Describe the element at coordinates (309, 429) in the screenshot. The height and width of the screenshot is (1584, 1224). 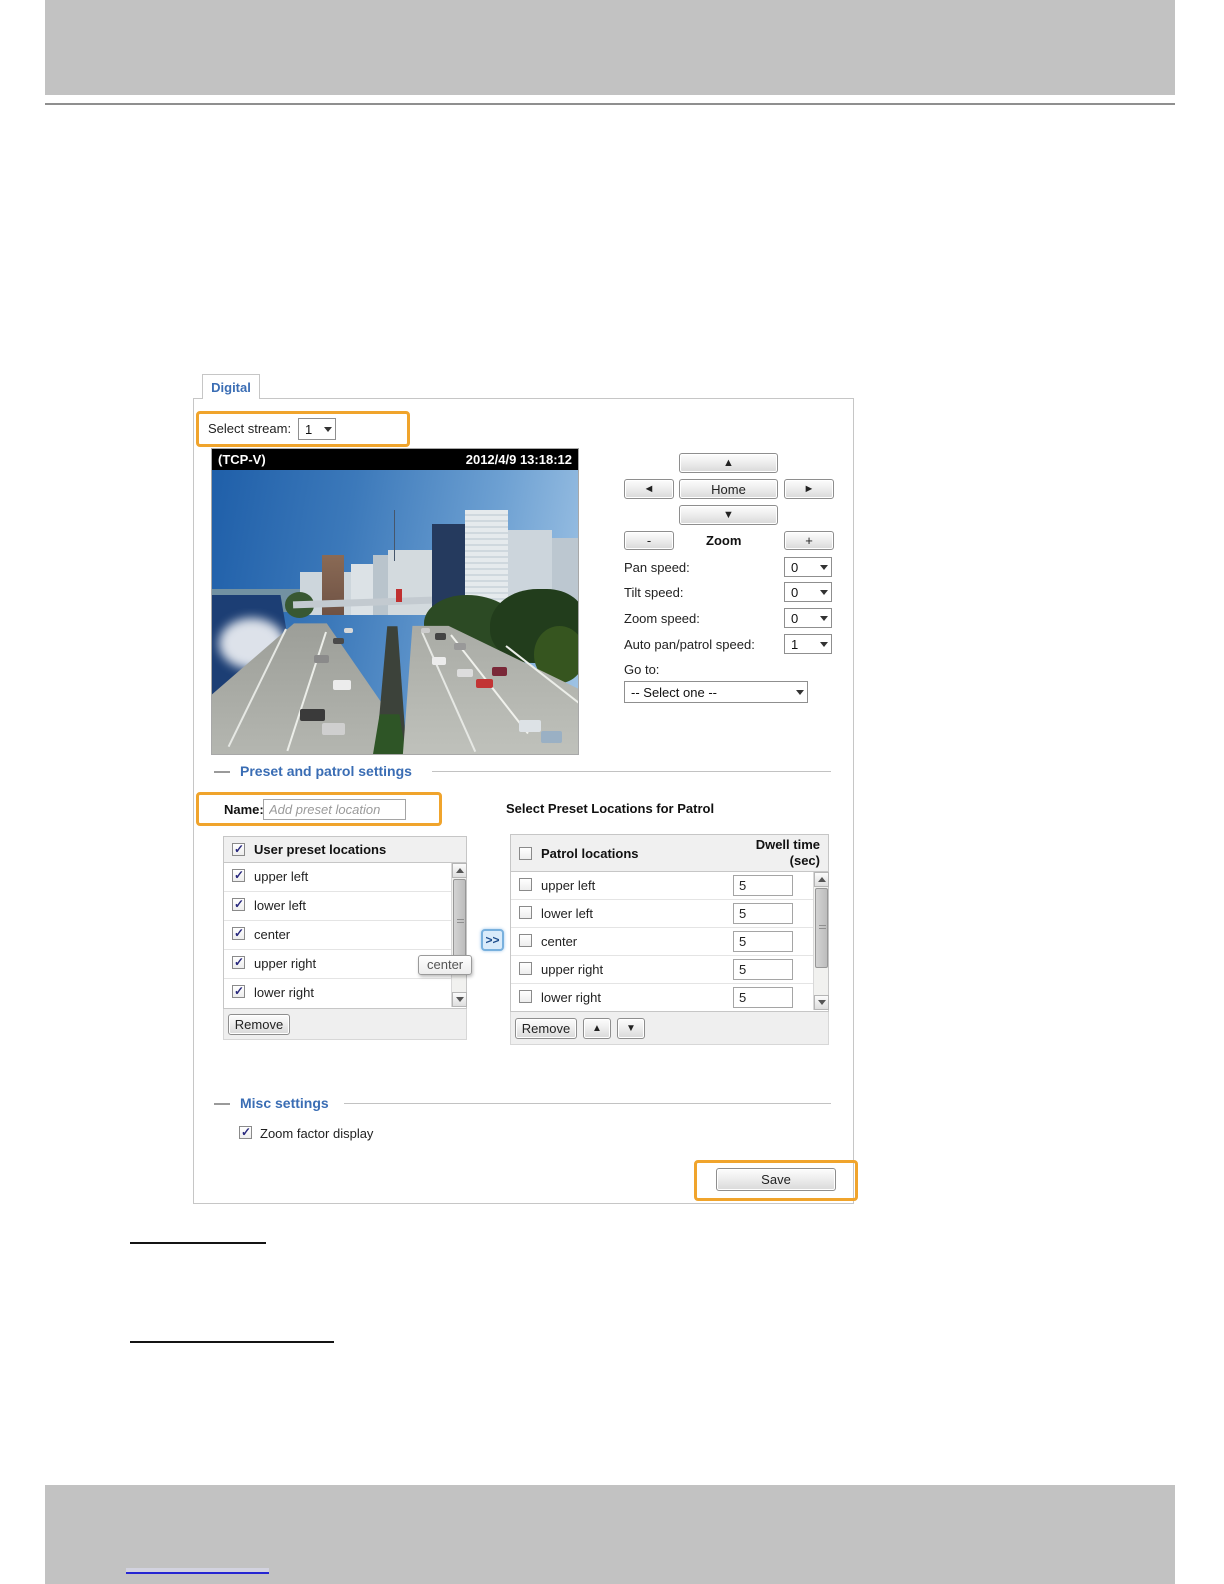
I see `select-stream-value: 1` at that location.